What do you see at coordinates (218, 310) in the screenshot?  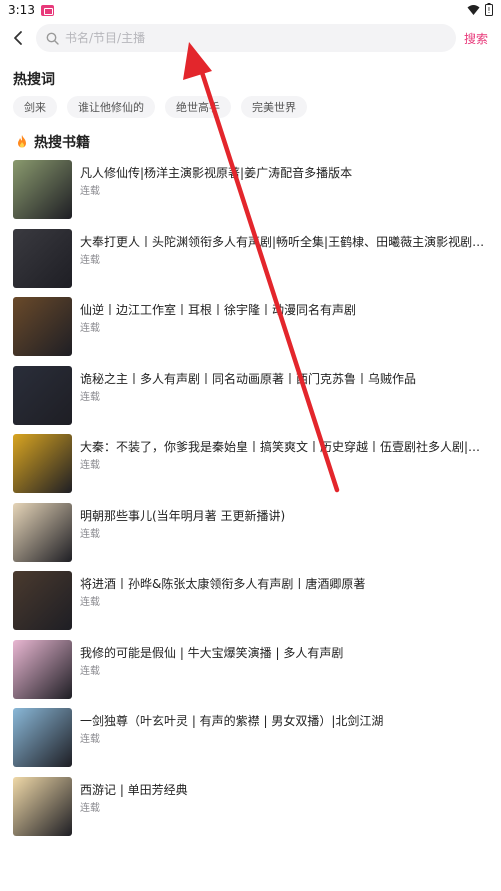 I see `book-title: 仙逆丨边江工作室丨耳根丨徐宇隆丨动漫同名有声剧` at bounding box center [218, 310].